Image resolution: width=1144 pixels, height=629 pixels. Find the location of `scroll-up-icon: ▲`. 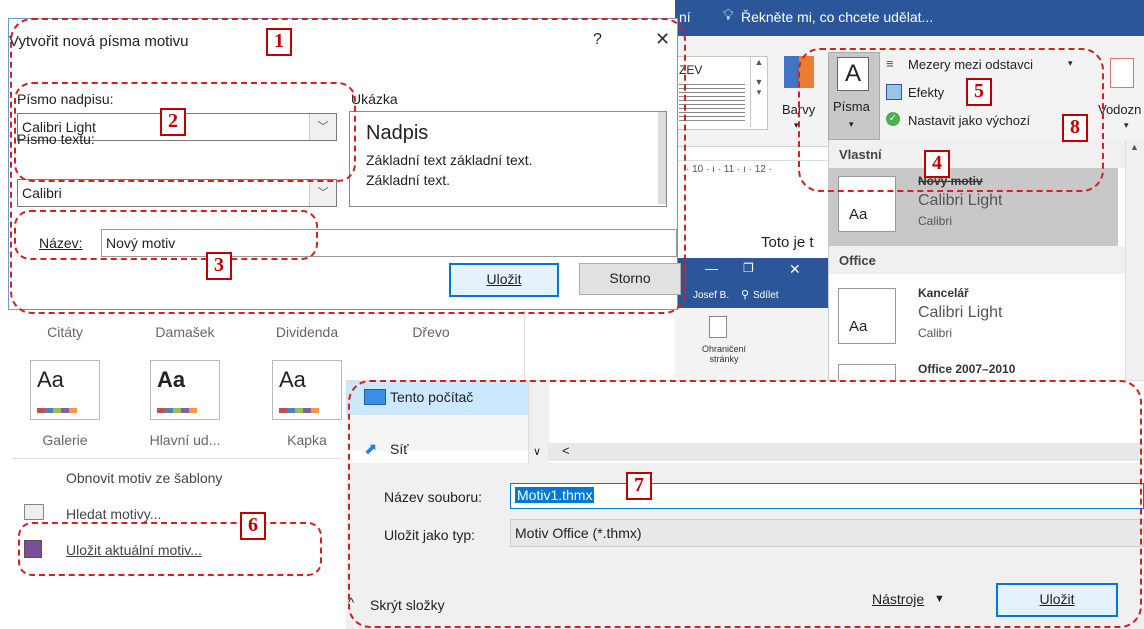

scroll-up-icon: ▲ is located at coordinates (1134, 147).